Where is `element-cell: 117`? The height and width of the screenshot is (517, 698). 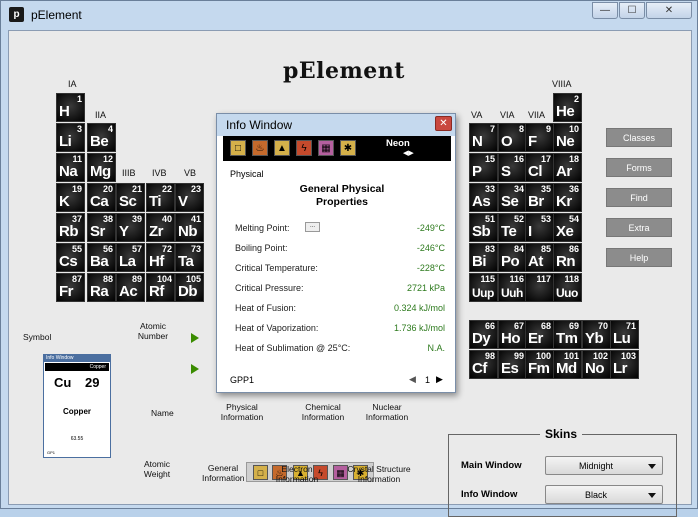 element-cell: 117 is located at coordinates (539, 287).